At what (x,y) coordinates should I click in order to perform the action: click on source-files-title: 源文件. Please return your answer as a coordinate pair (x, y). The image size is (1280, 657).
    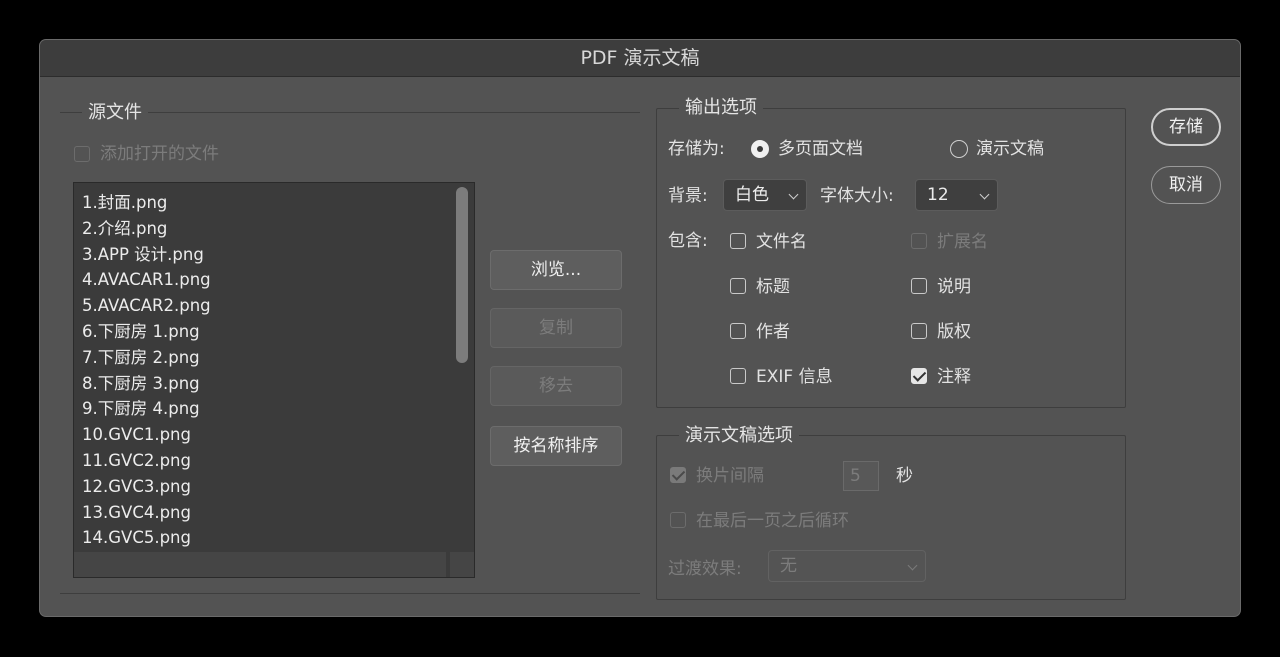
    Looking at the image, I should click on (115, 113).